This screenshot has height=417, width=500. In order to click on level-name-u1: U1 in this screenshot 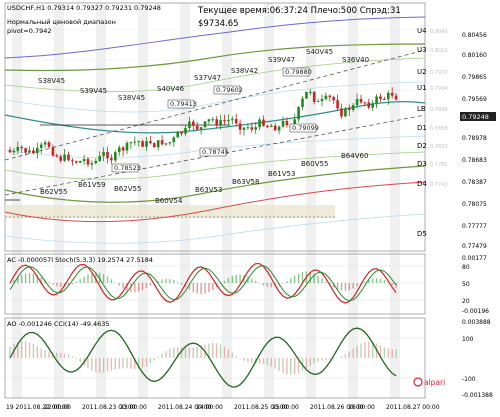, I will do `click(422, 88)`.